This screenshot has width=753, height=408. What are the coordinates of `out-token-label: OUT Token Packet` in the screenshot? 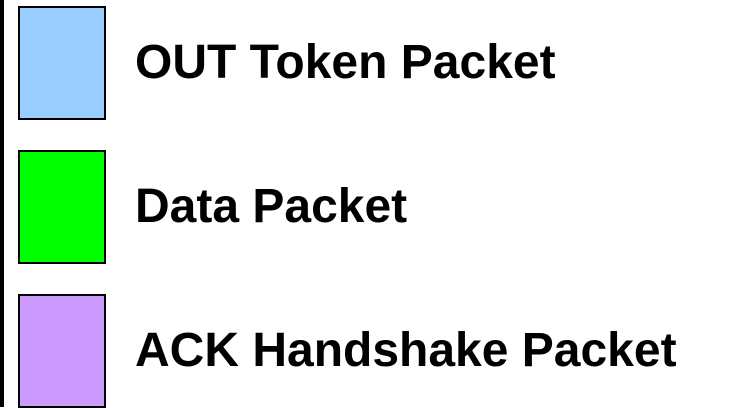 It's located at (345, 62).